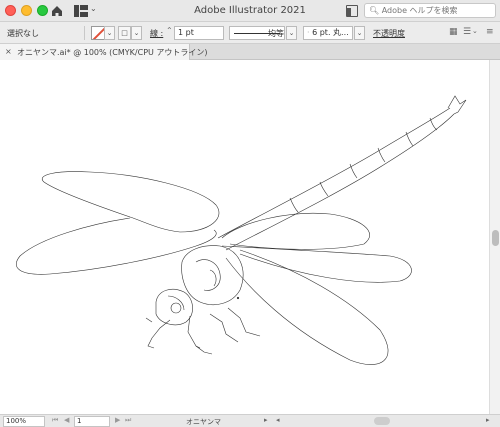 The image size is (500, 427). Describe the element at coordinates (112, 52) in the screenshot. I see `document-title: オニヤンマ.ai* @ 100% (CMYK/CPU アウトライン)` at that location.